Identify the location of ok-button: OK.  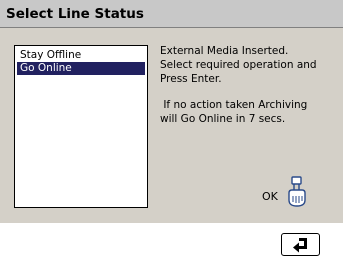
(292, 196).